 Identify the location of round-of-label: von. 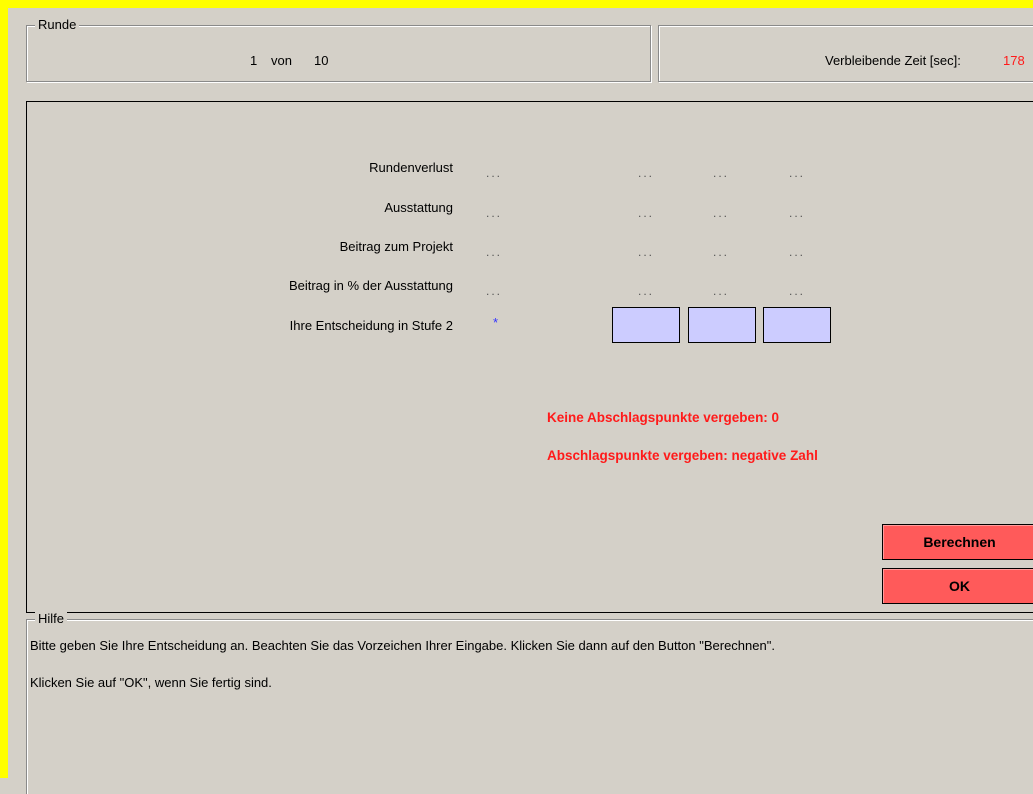
(281, 60).